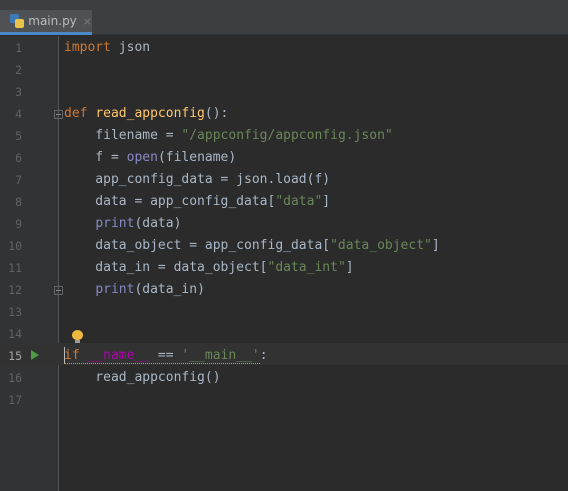 Image resolution: width=568 pixels, height=491 pixels. I want to click on code-line-9: print(data), so click(122, 224).